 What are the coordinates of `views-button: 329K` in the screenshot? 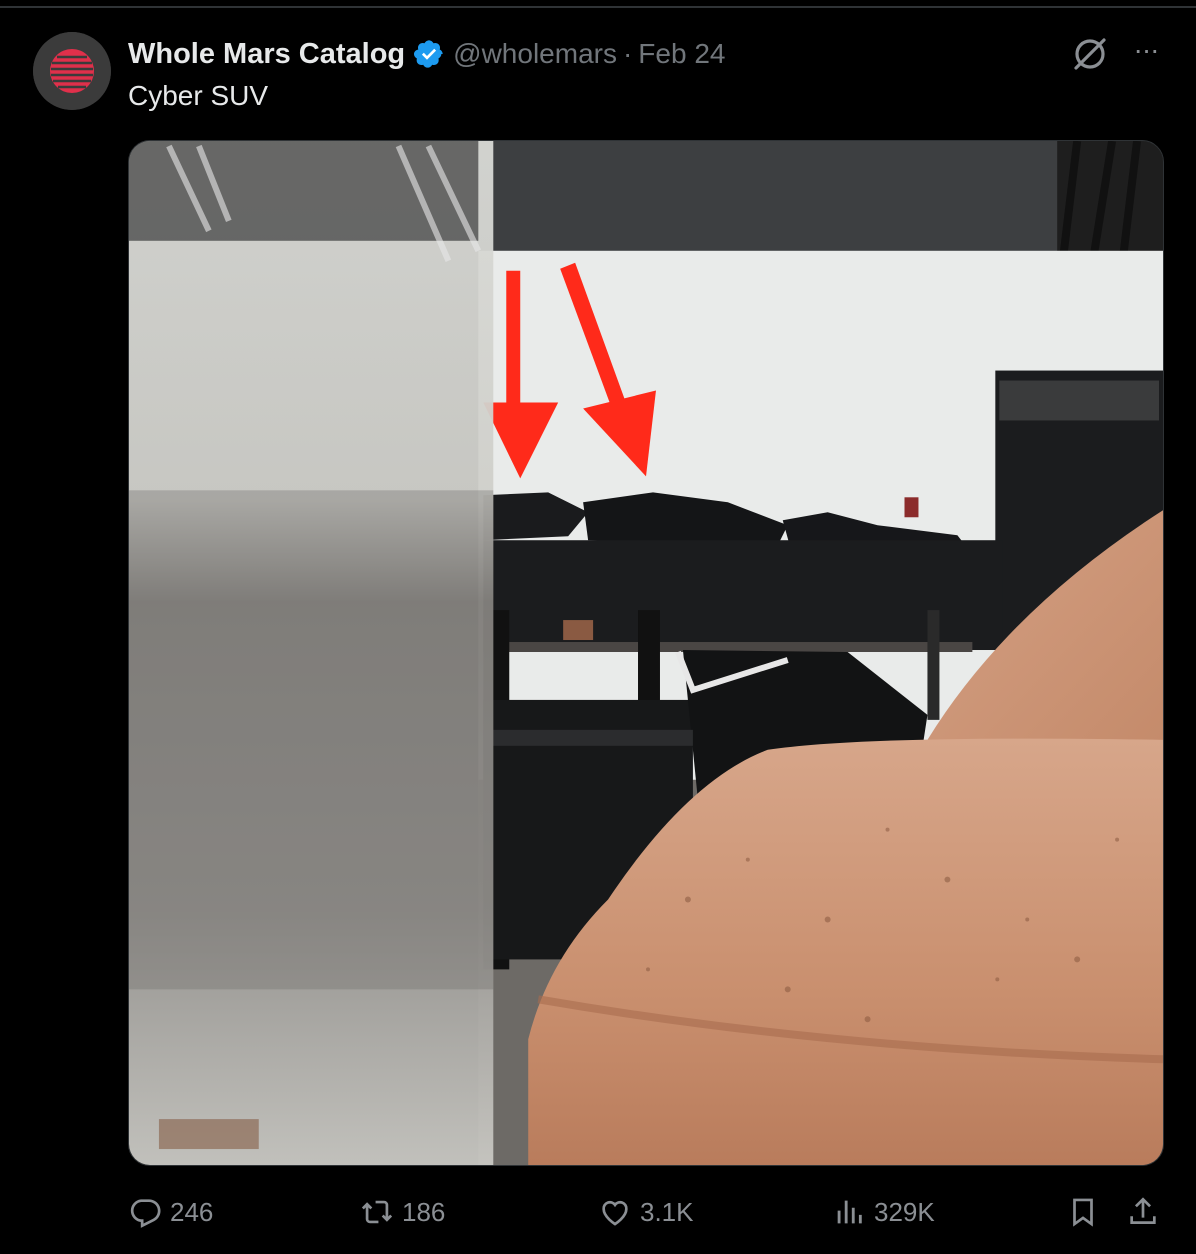 It's located at (883, 1212).